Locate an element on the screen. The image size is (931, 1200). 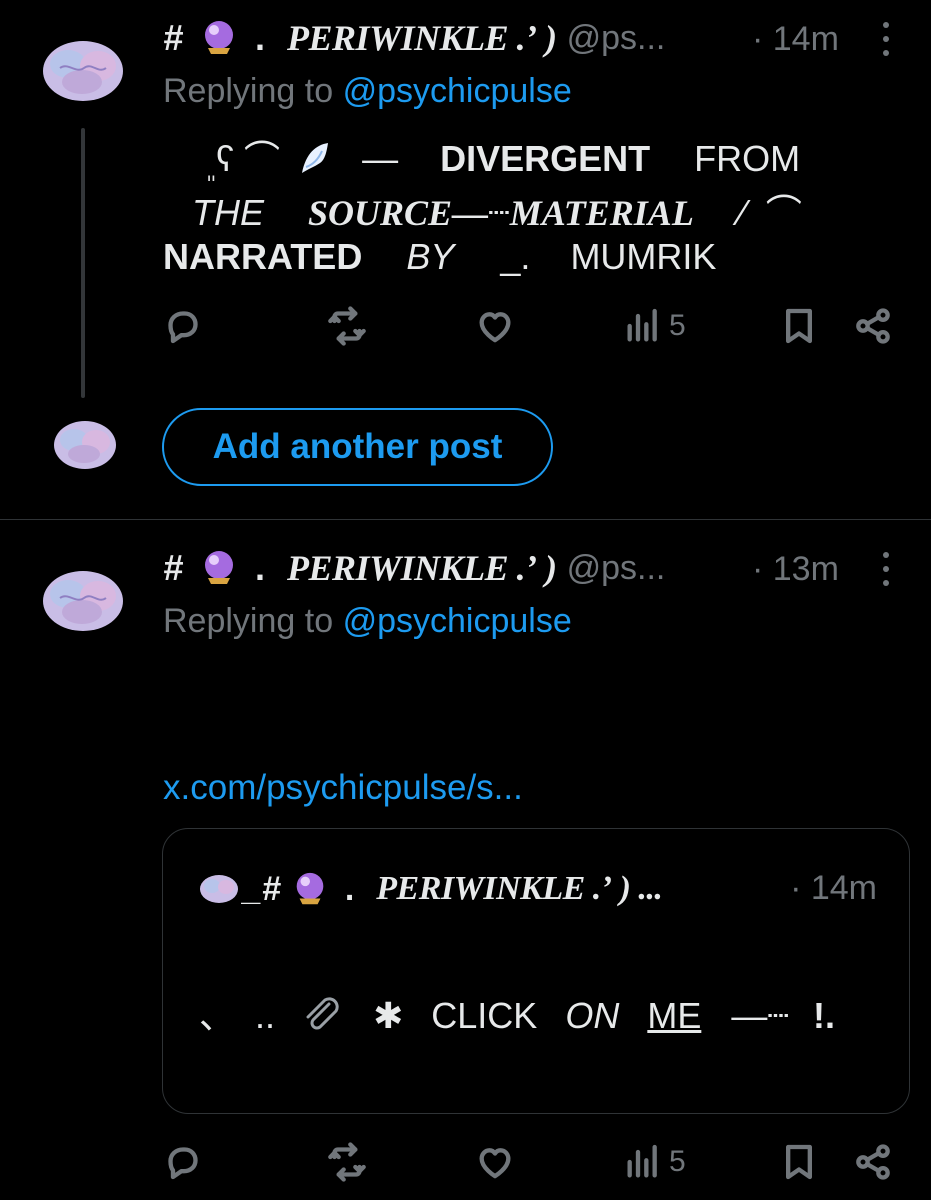
divider is located at coordinates (465, 519).